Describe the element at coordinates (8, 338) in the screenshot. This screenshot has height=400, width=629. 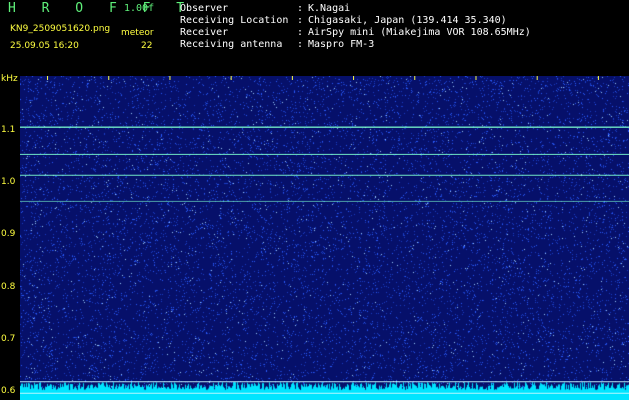
I see `y-tick-label: 0.7` at that location.